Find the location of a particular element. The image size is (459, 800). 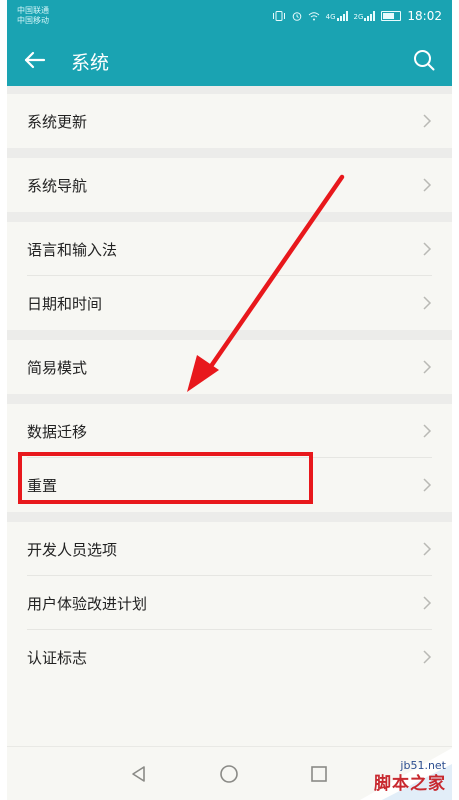

status-icons: 4G 2G 18:02 is located at coordinates (357, 16).